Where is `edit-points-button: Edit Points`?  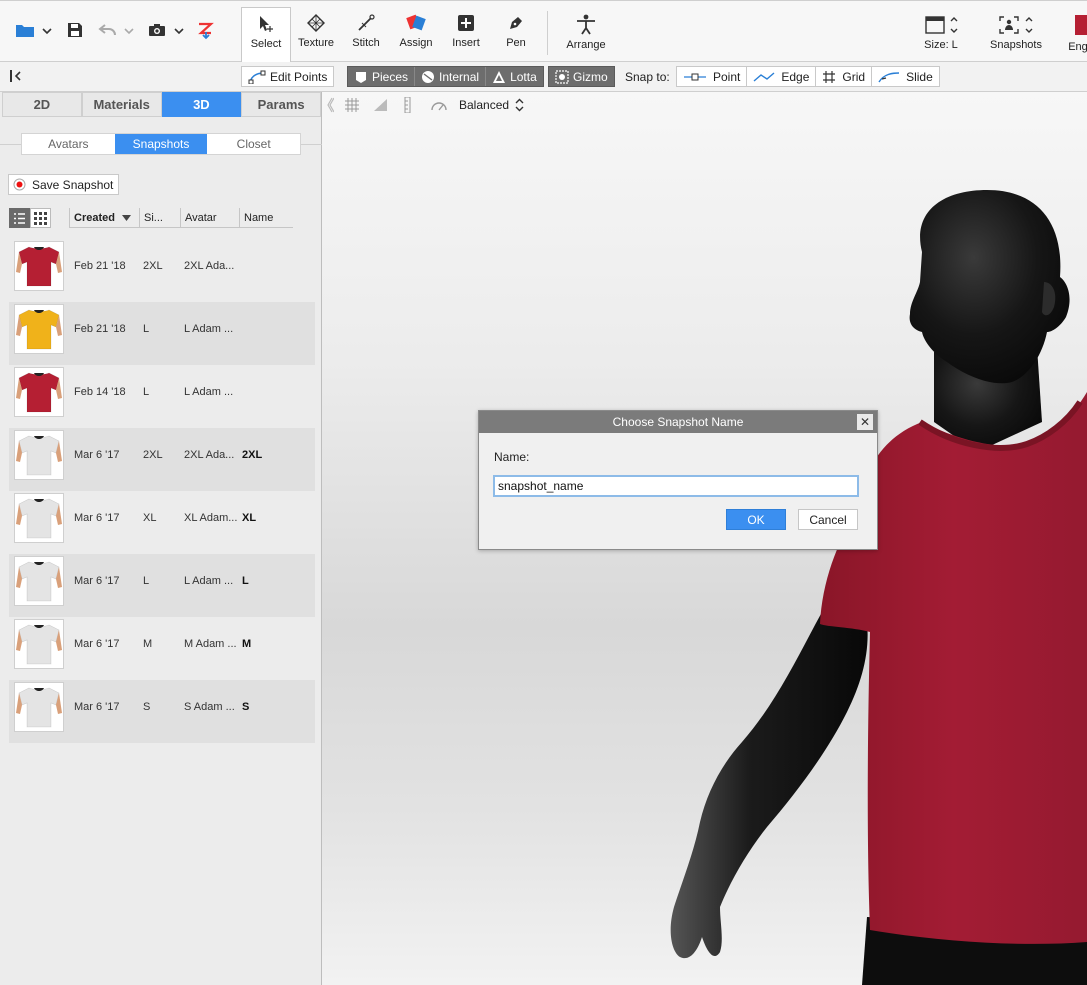
edit-points-button: Edit Points is located at coordinates (288, 76).